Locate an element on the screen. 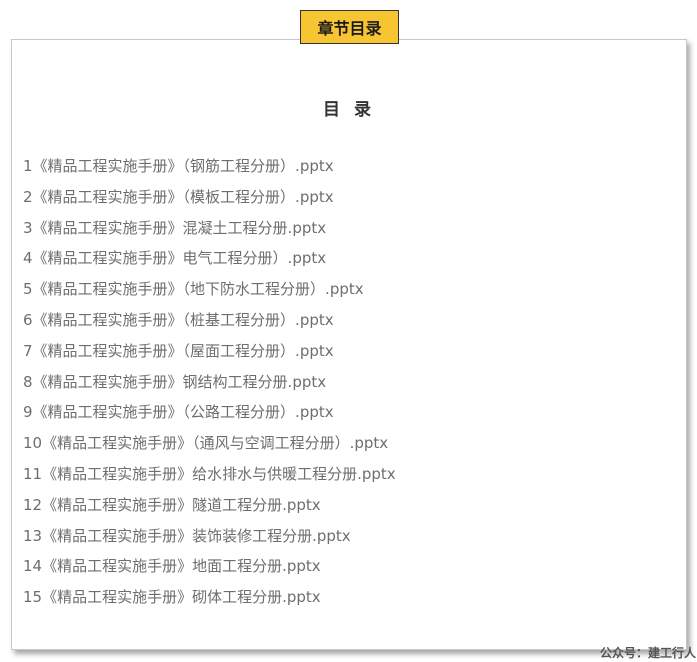 This screenshot has height=662, width=697. toc-item: 2《精品工程实施手册》（模板工程分册）.pptx is located at coordinates (209, 197).